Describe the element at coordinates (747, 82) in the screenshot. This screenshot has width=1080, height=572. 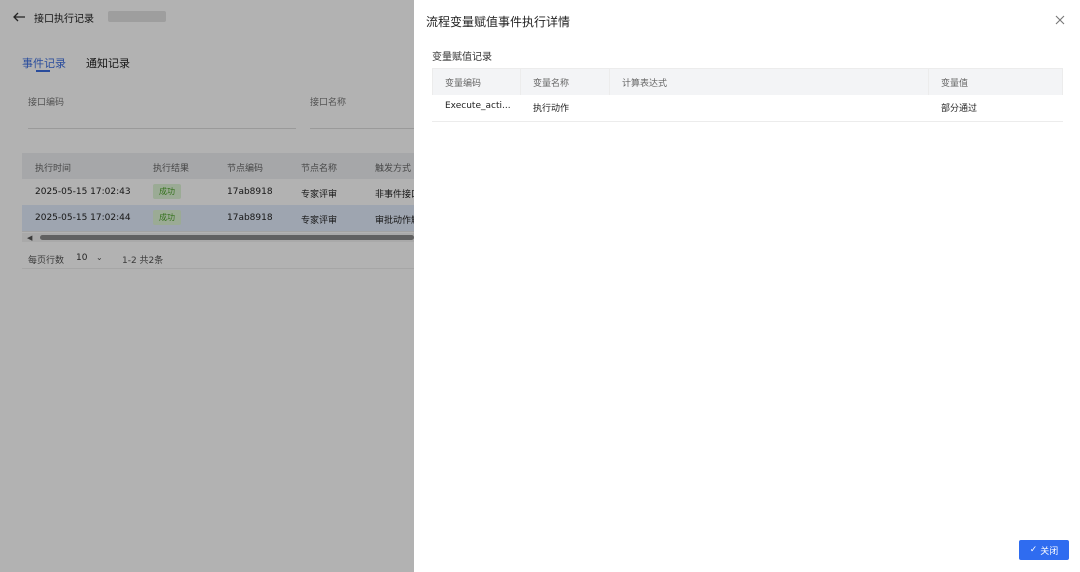
I see `variable-table-header` at that location.